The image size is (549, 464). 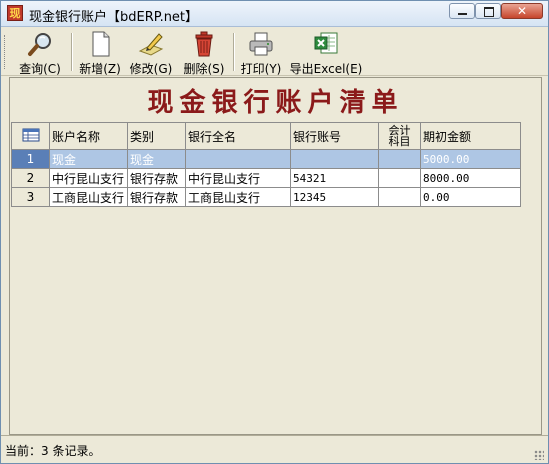 What do you see at coordinates (326, 69) in the screenshot?
I see `export-excel-label: 导出Excel(E)` at bounding box center [326, 69].